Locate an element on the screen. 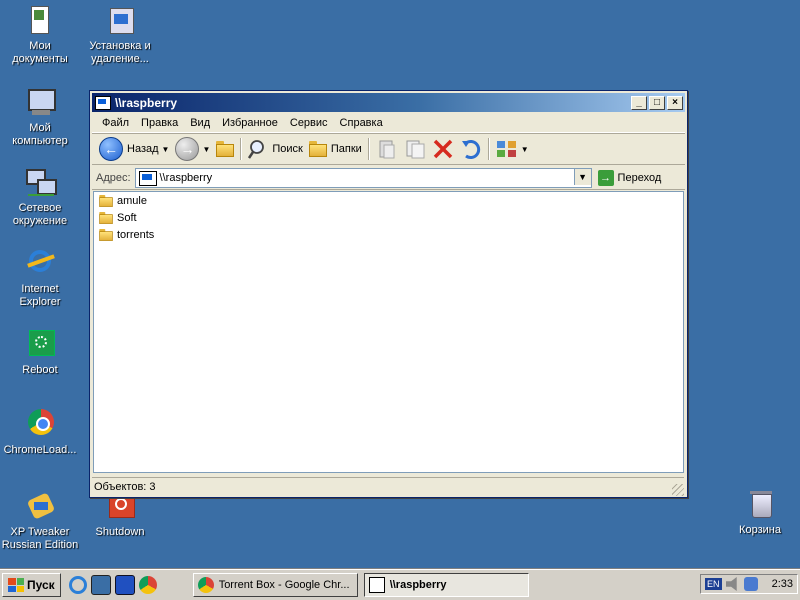 This screenshot has width=800, height=600. forward-button: → ▼ is located at coordinates (192, 149).